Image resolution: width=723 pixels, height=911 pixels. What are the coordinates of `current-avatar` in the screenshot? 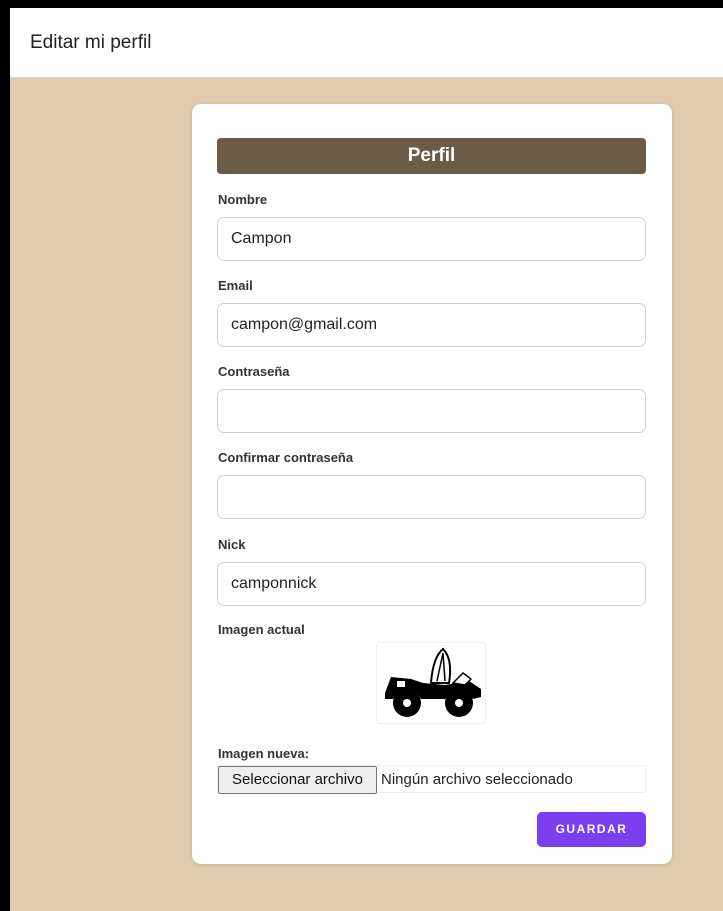 It's located at (431, 683).